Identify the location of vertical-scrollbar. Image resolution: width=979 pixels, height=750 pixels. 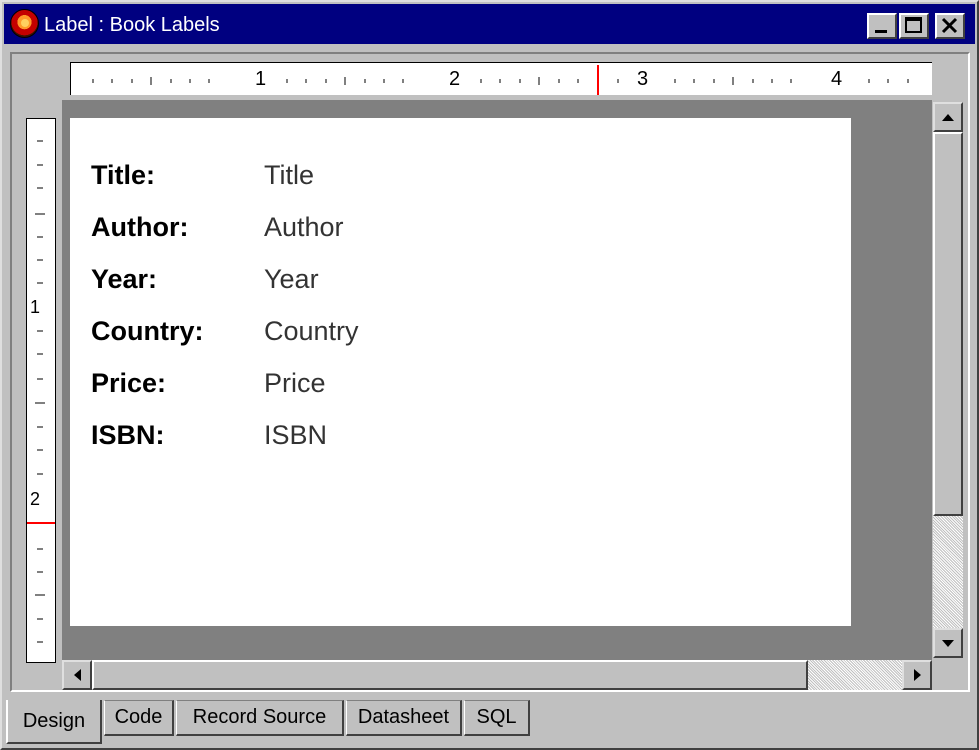
(948, 381).